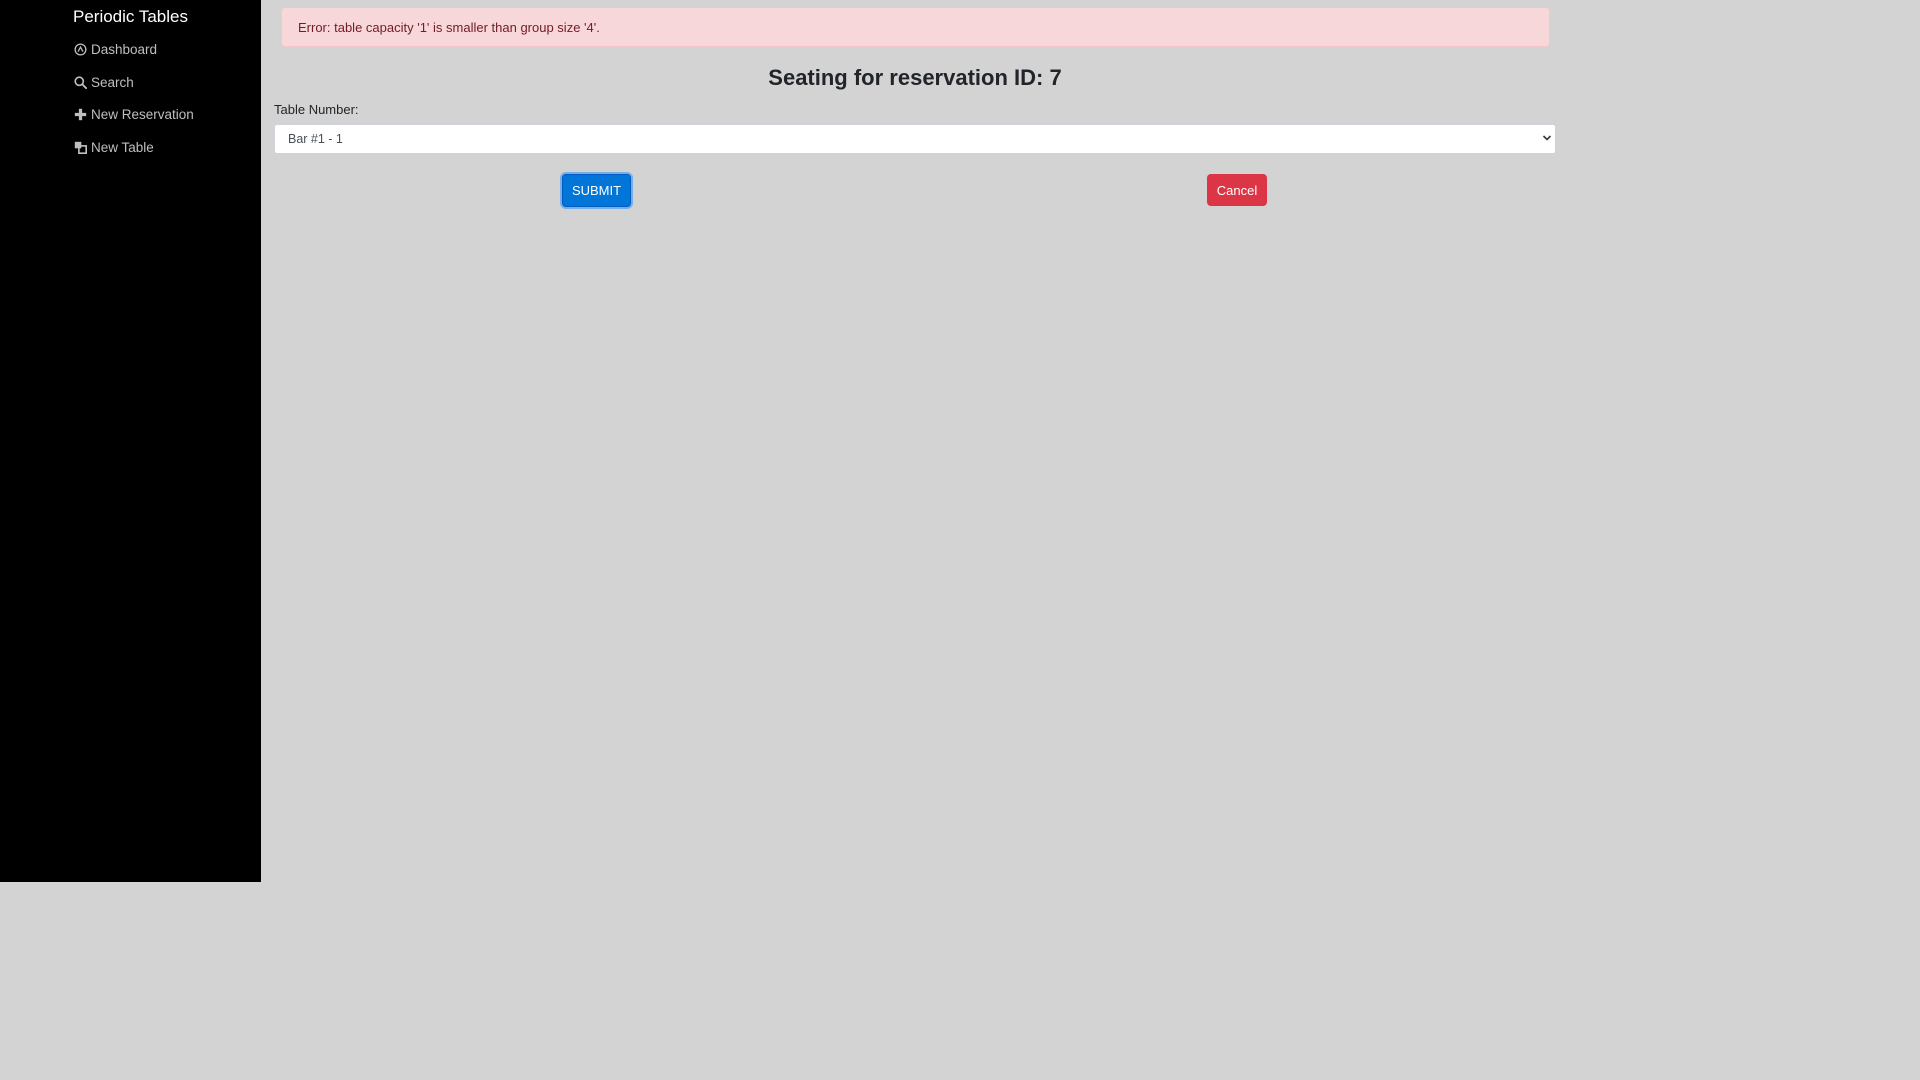 Image resolution: width=1920 pixels, height=1080 pixels. I want to click on dashboard-icon, so click(80, 49).